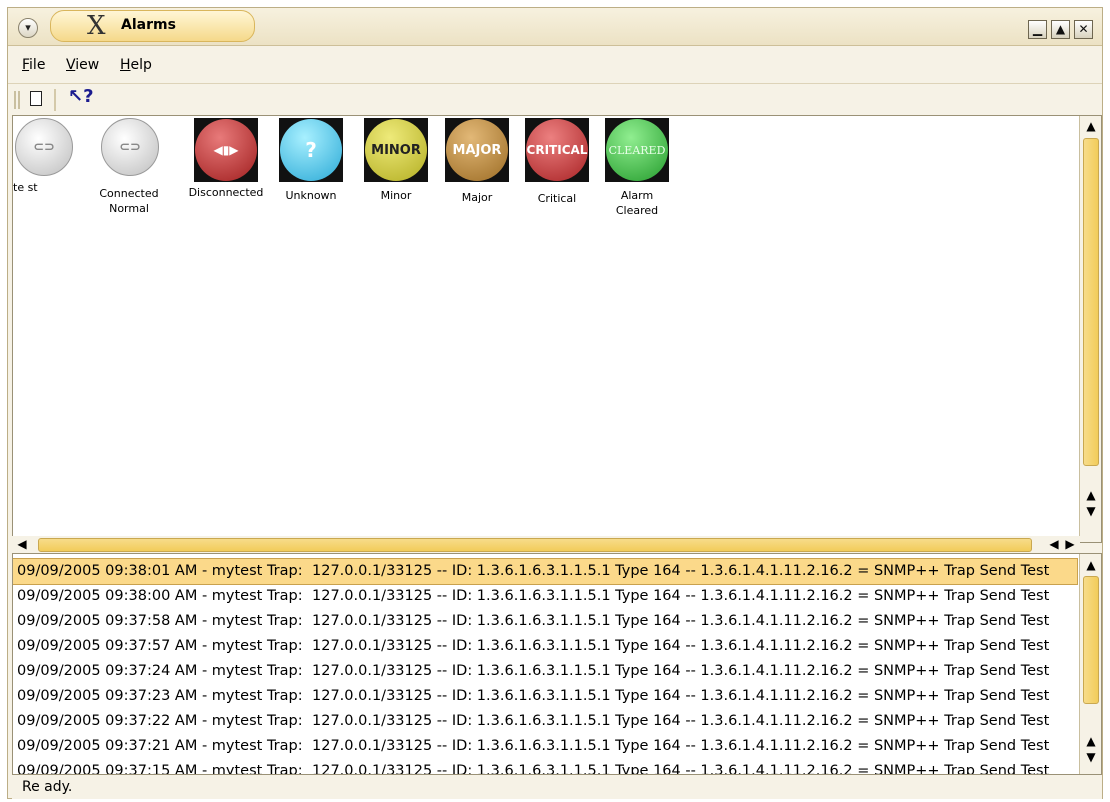  I want to click on toolbar-grip, so click(17, 100).